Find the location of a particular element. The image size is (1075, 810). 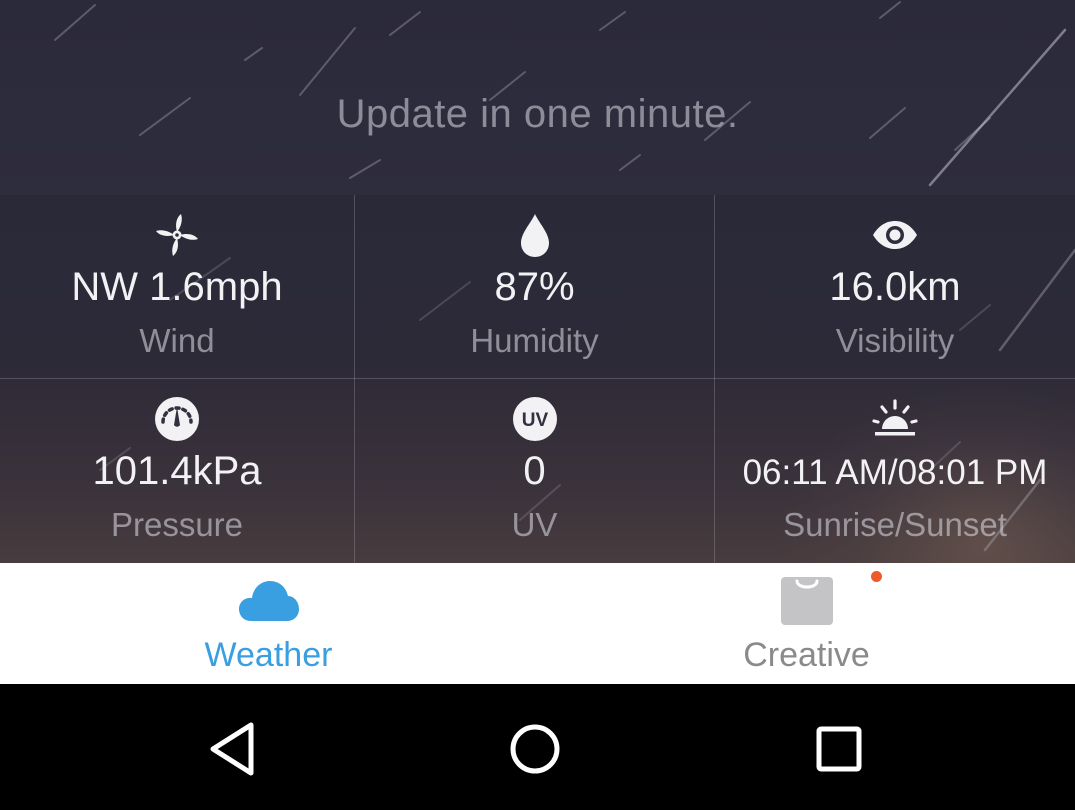

humidity-drop-icon is located at coordinates (534, 235).